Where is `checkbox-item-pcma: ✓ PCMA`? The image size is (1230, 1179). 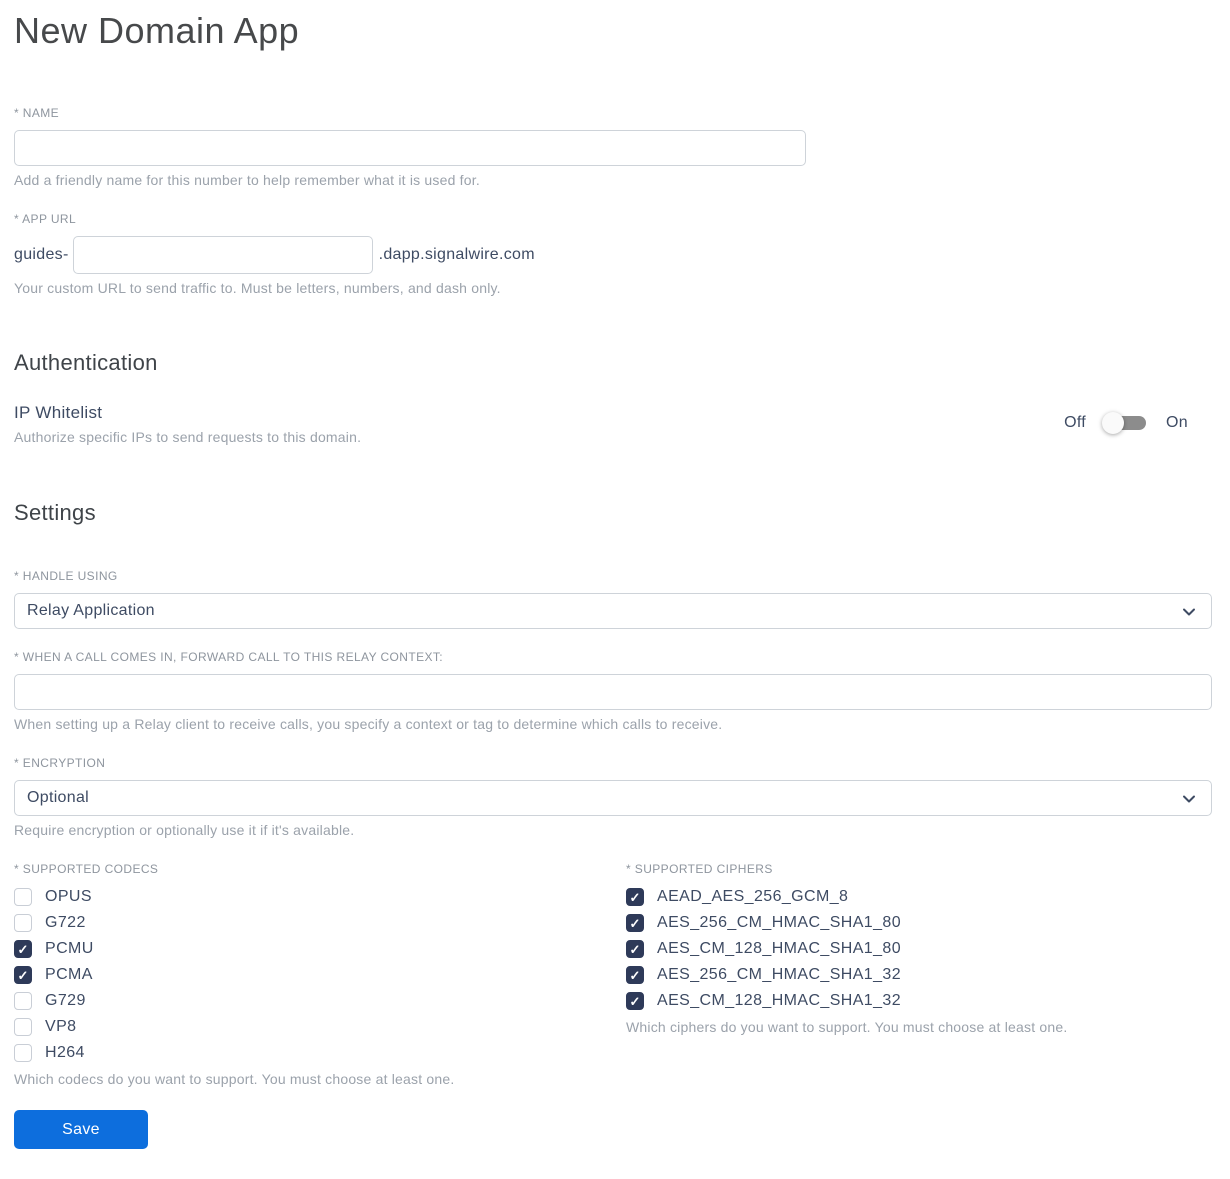
checkbox-item-pcma: ✓ PCMA is located at coordinates (320, 975).